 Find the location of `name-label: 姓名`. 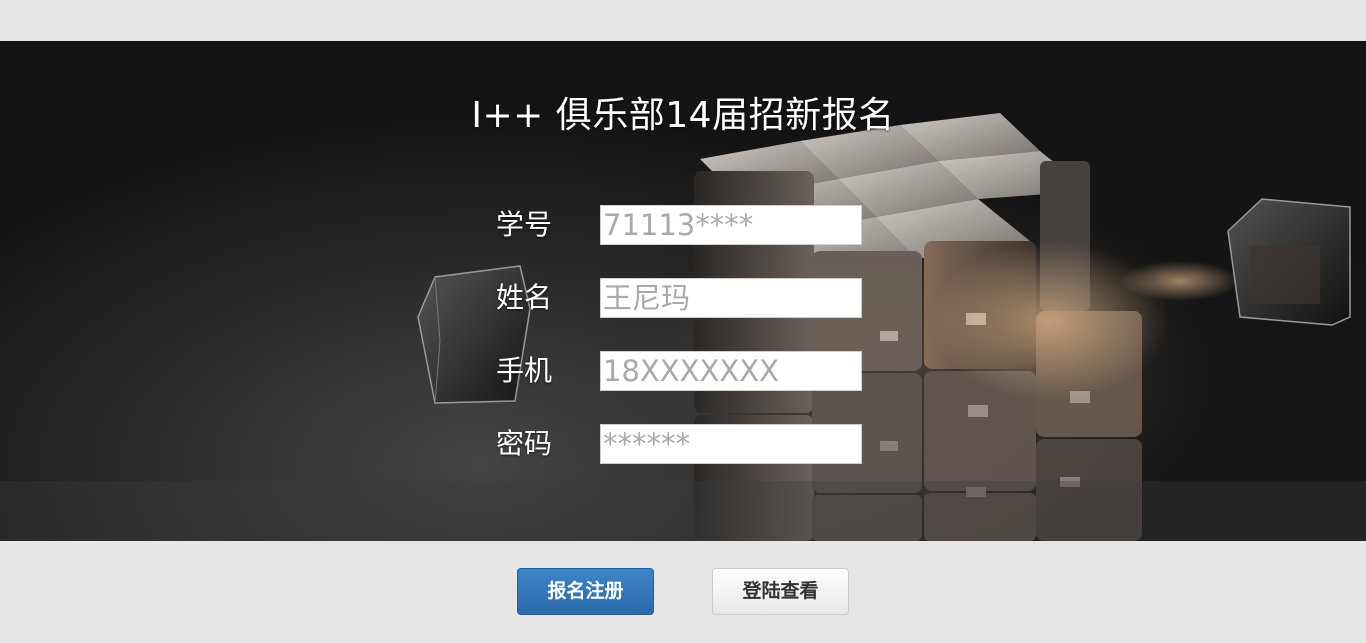

name-label: 姓名 is located at coordinates (524, 297).